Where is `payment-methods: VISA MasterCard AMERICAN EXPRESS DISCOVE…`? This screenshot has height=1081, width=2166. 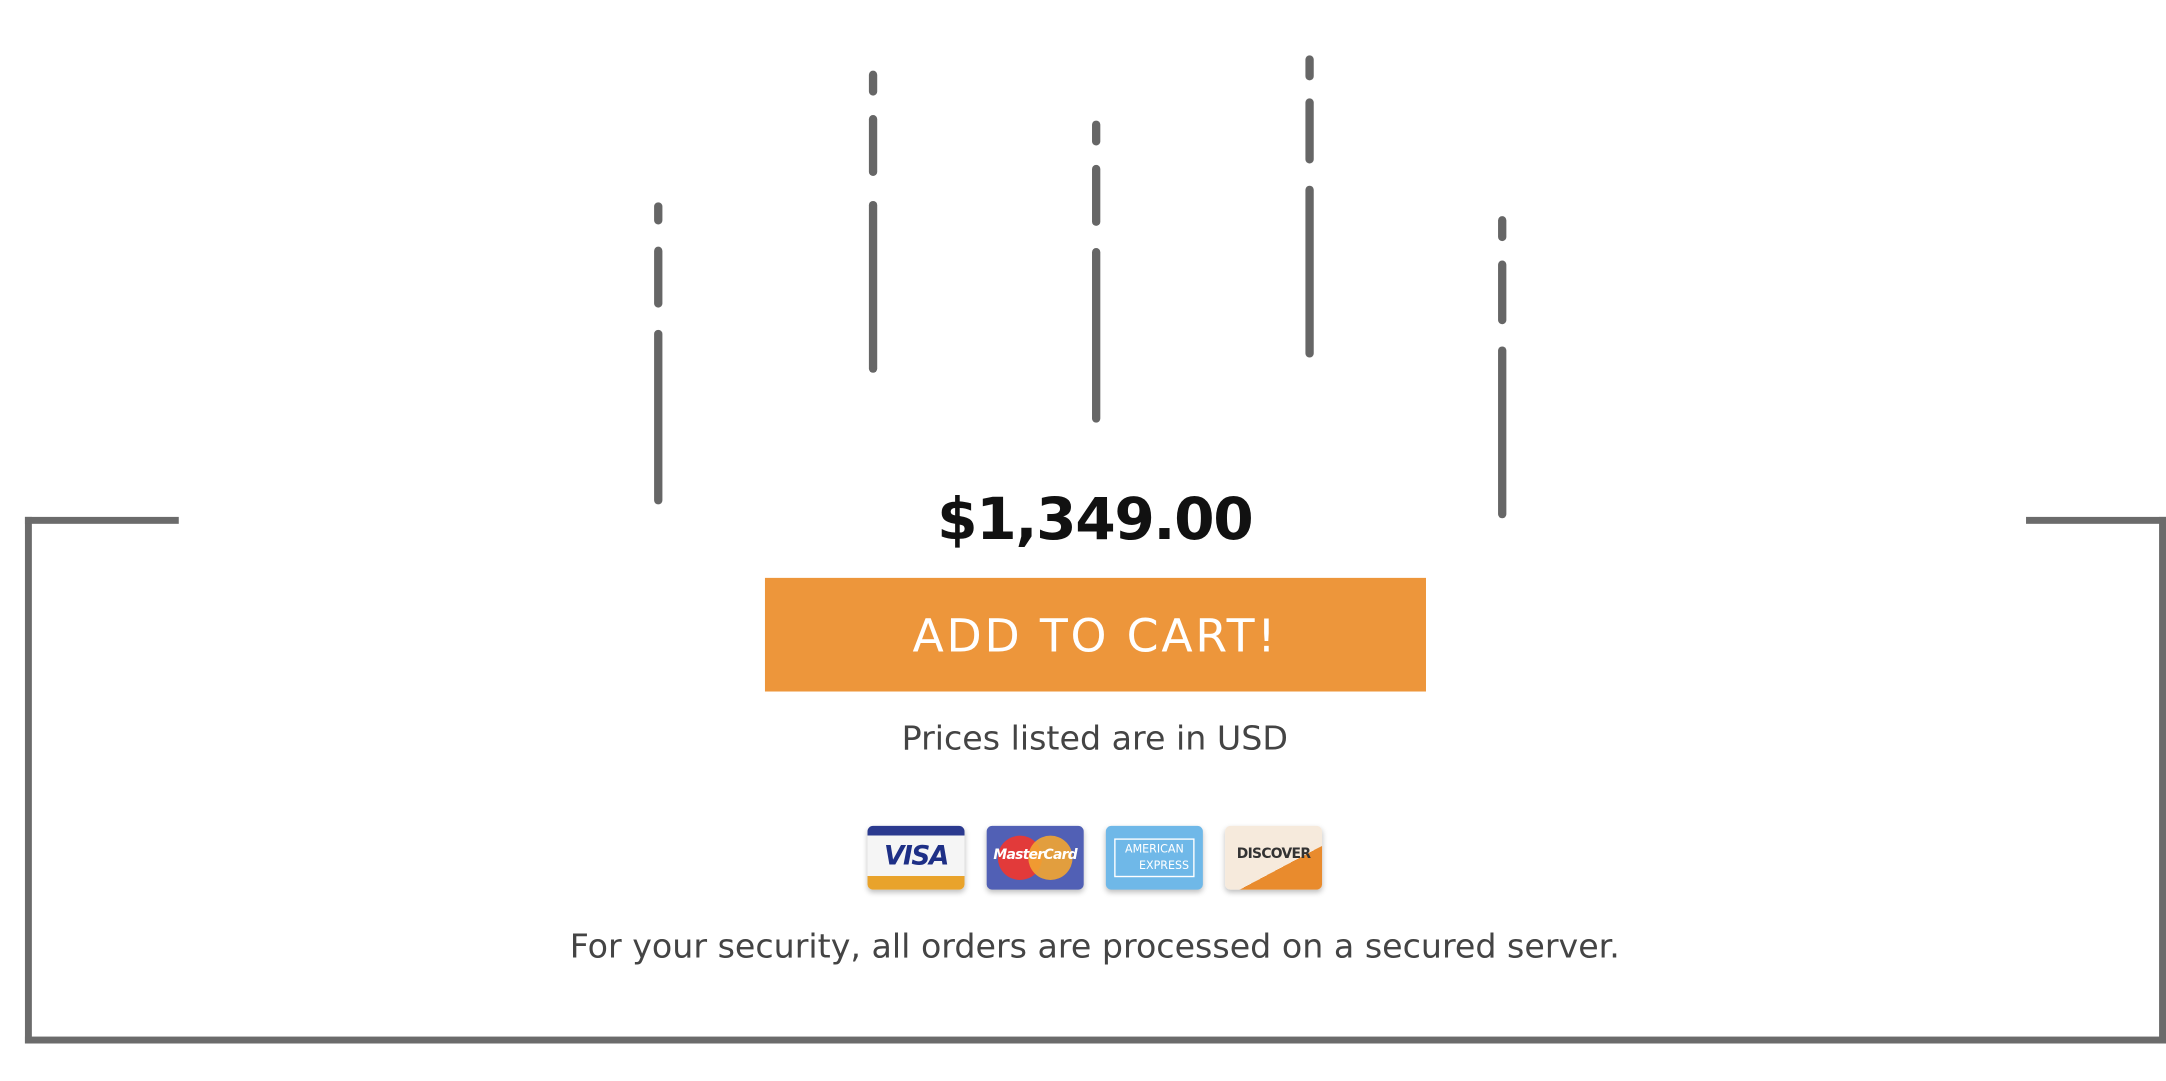
payment-methods: VISA MasterCard AMERICAN EXPRESS DISCOVE… is located at coordinates (1095, 857).